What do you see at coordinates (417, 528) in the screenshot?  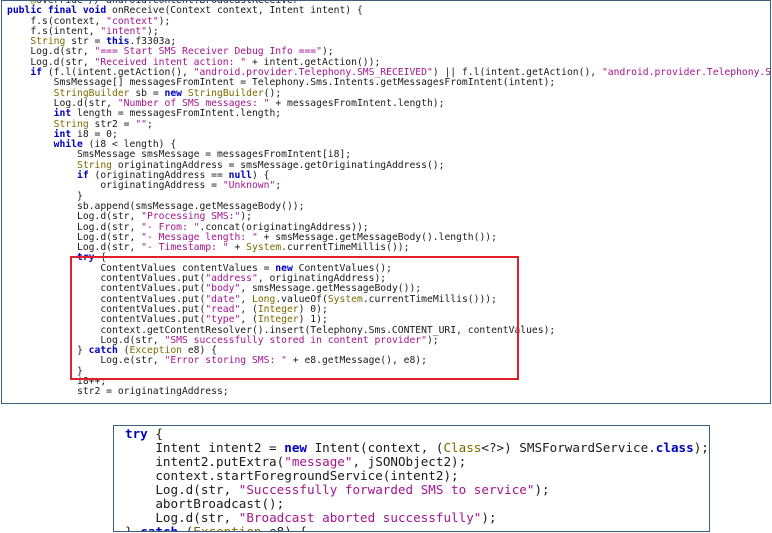 I see `code-line: } catch (Exception e8) {` at bounding box center [417, 528].